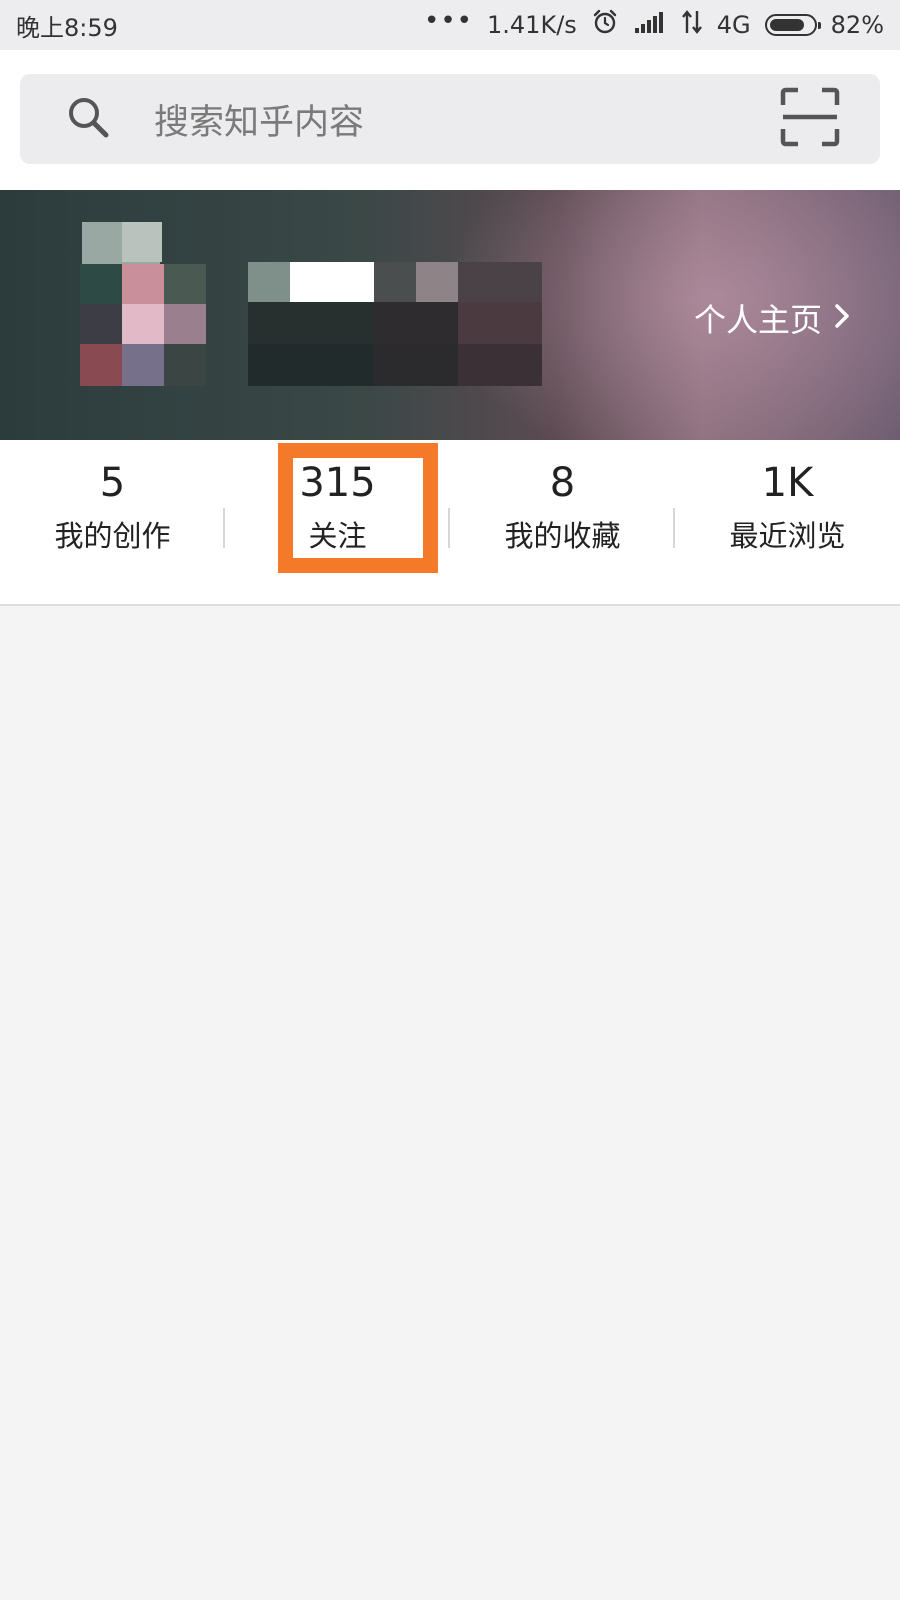  I want to click on alarm-icon, so click(605, 25).